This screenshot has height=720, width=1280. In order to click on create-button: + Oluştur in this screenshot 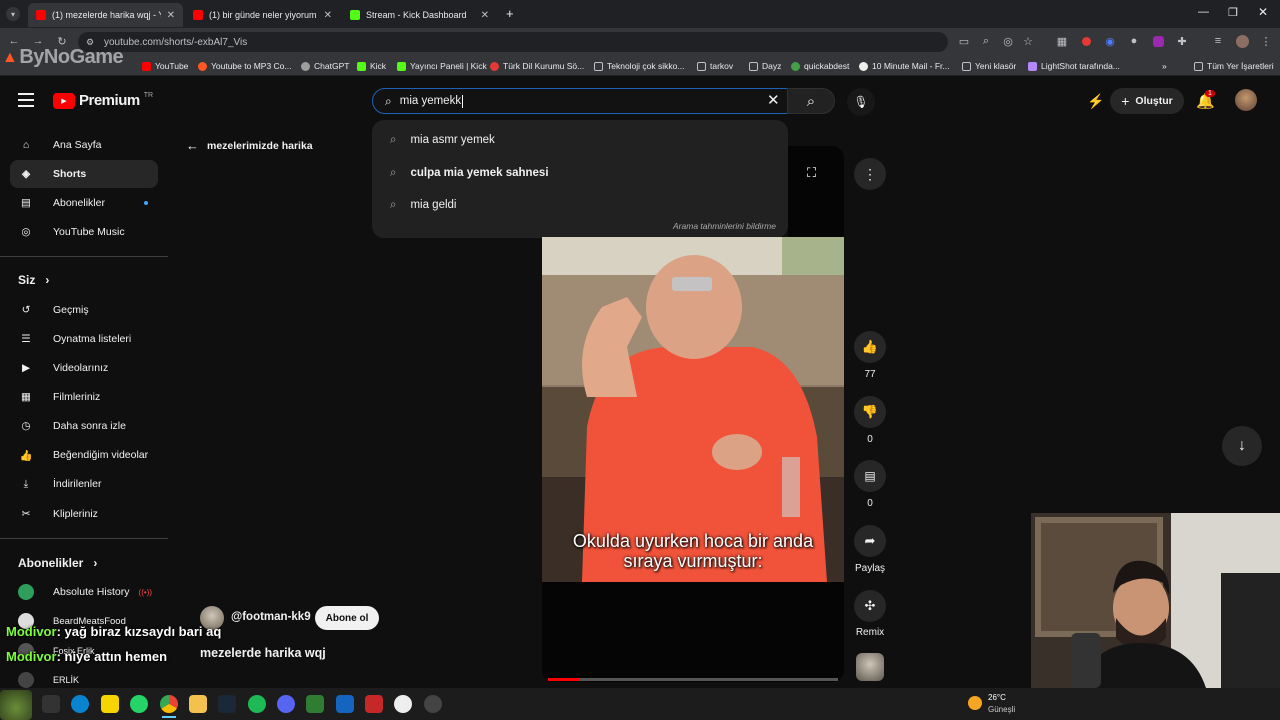, I will do `click(1147, 101)`.